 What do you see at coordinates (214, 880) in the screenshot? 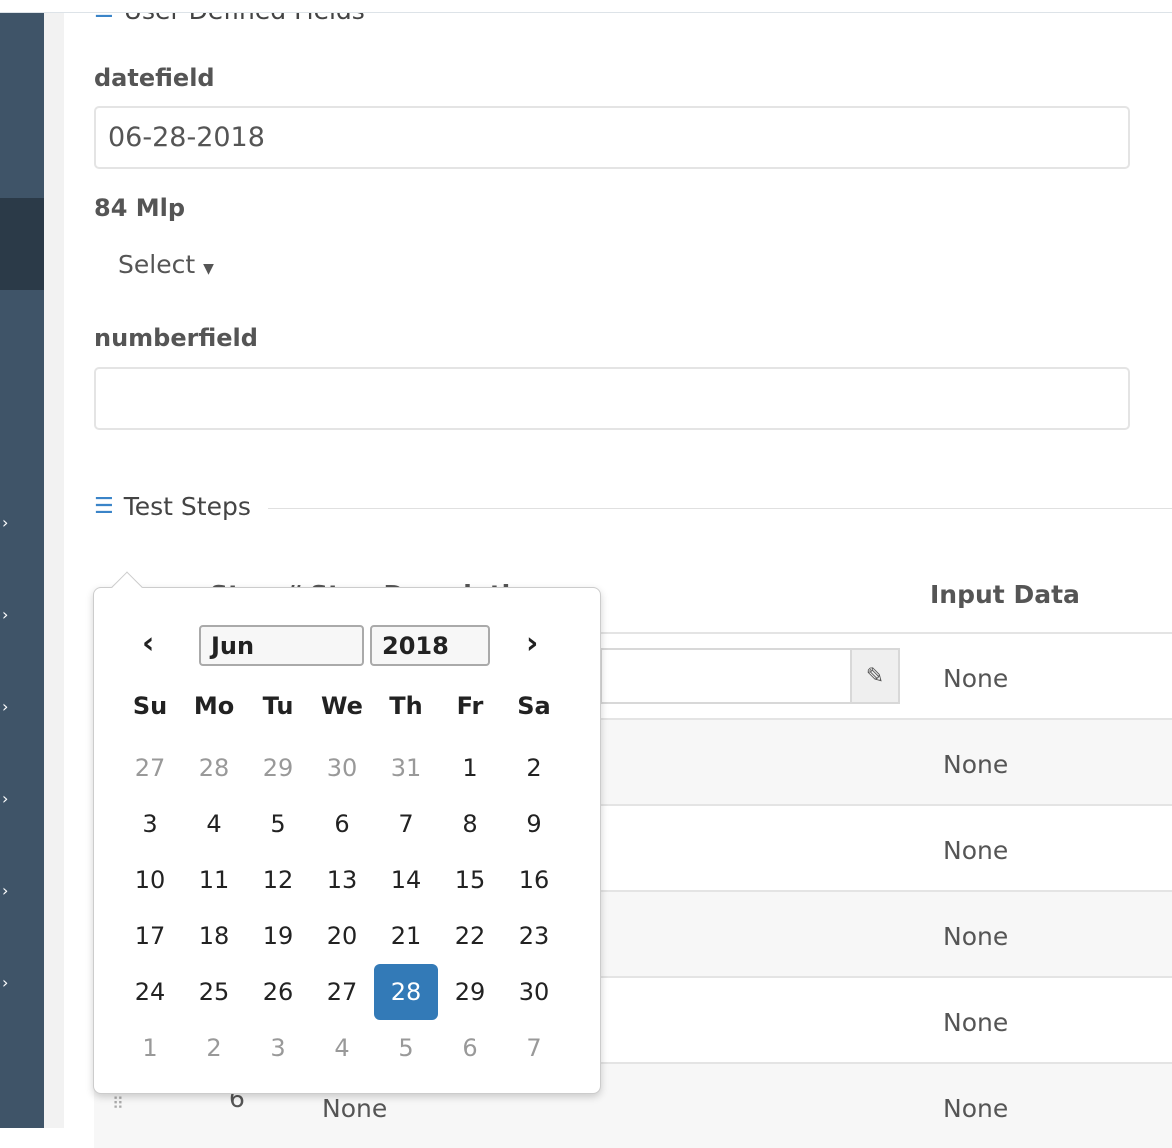
I see `calendar-day: 11` at bounding box center [214, 880].